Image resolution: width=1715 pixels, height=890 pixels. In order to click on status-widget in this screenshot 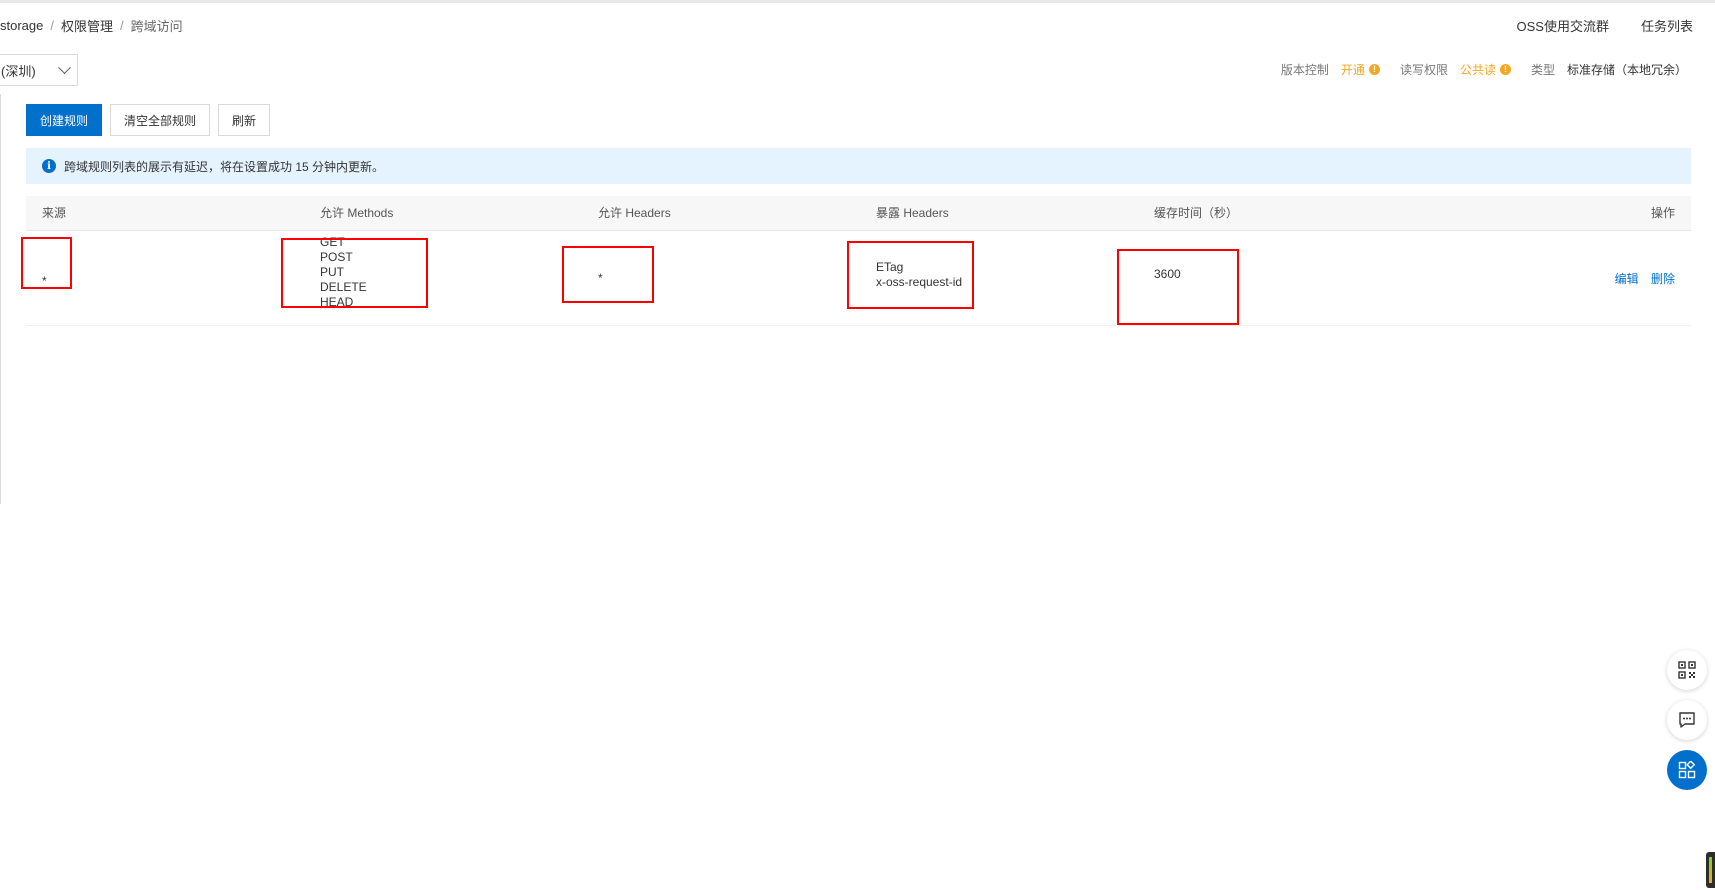, I will do `click(1710, 870)`.